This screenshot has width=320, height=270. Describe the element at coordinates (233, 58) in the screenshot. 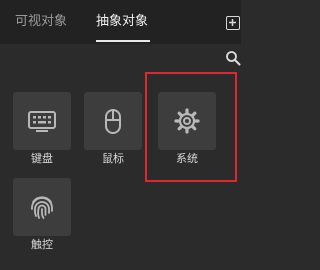

I see `search-icon` at that location.